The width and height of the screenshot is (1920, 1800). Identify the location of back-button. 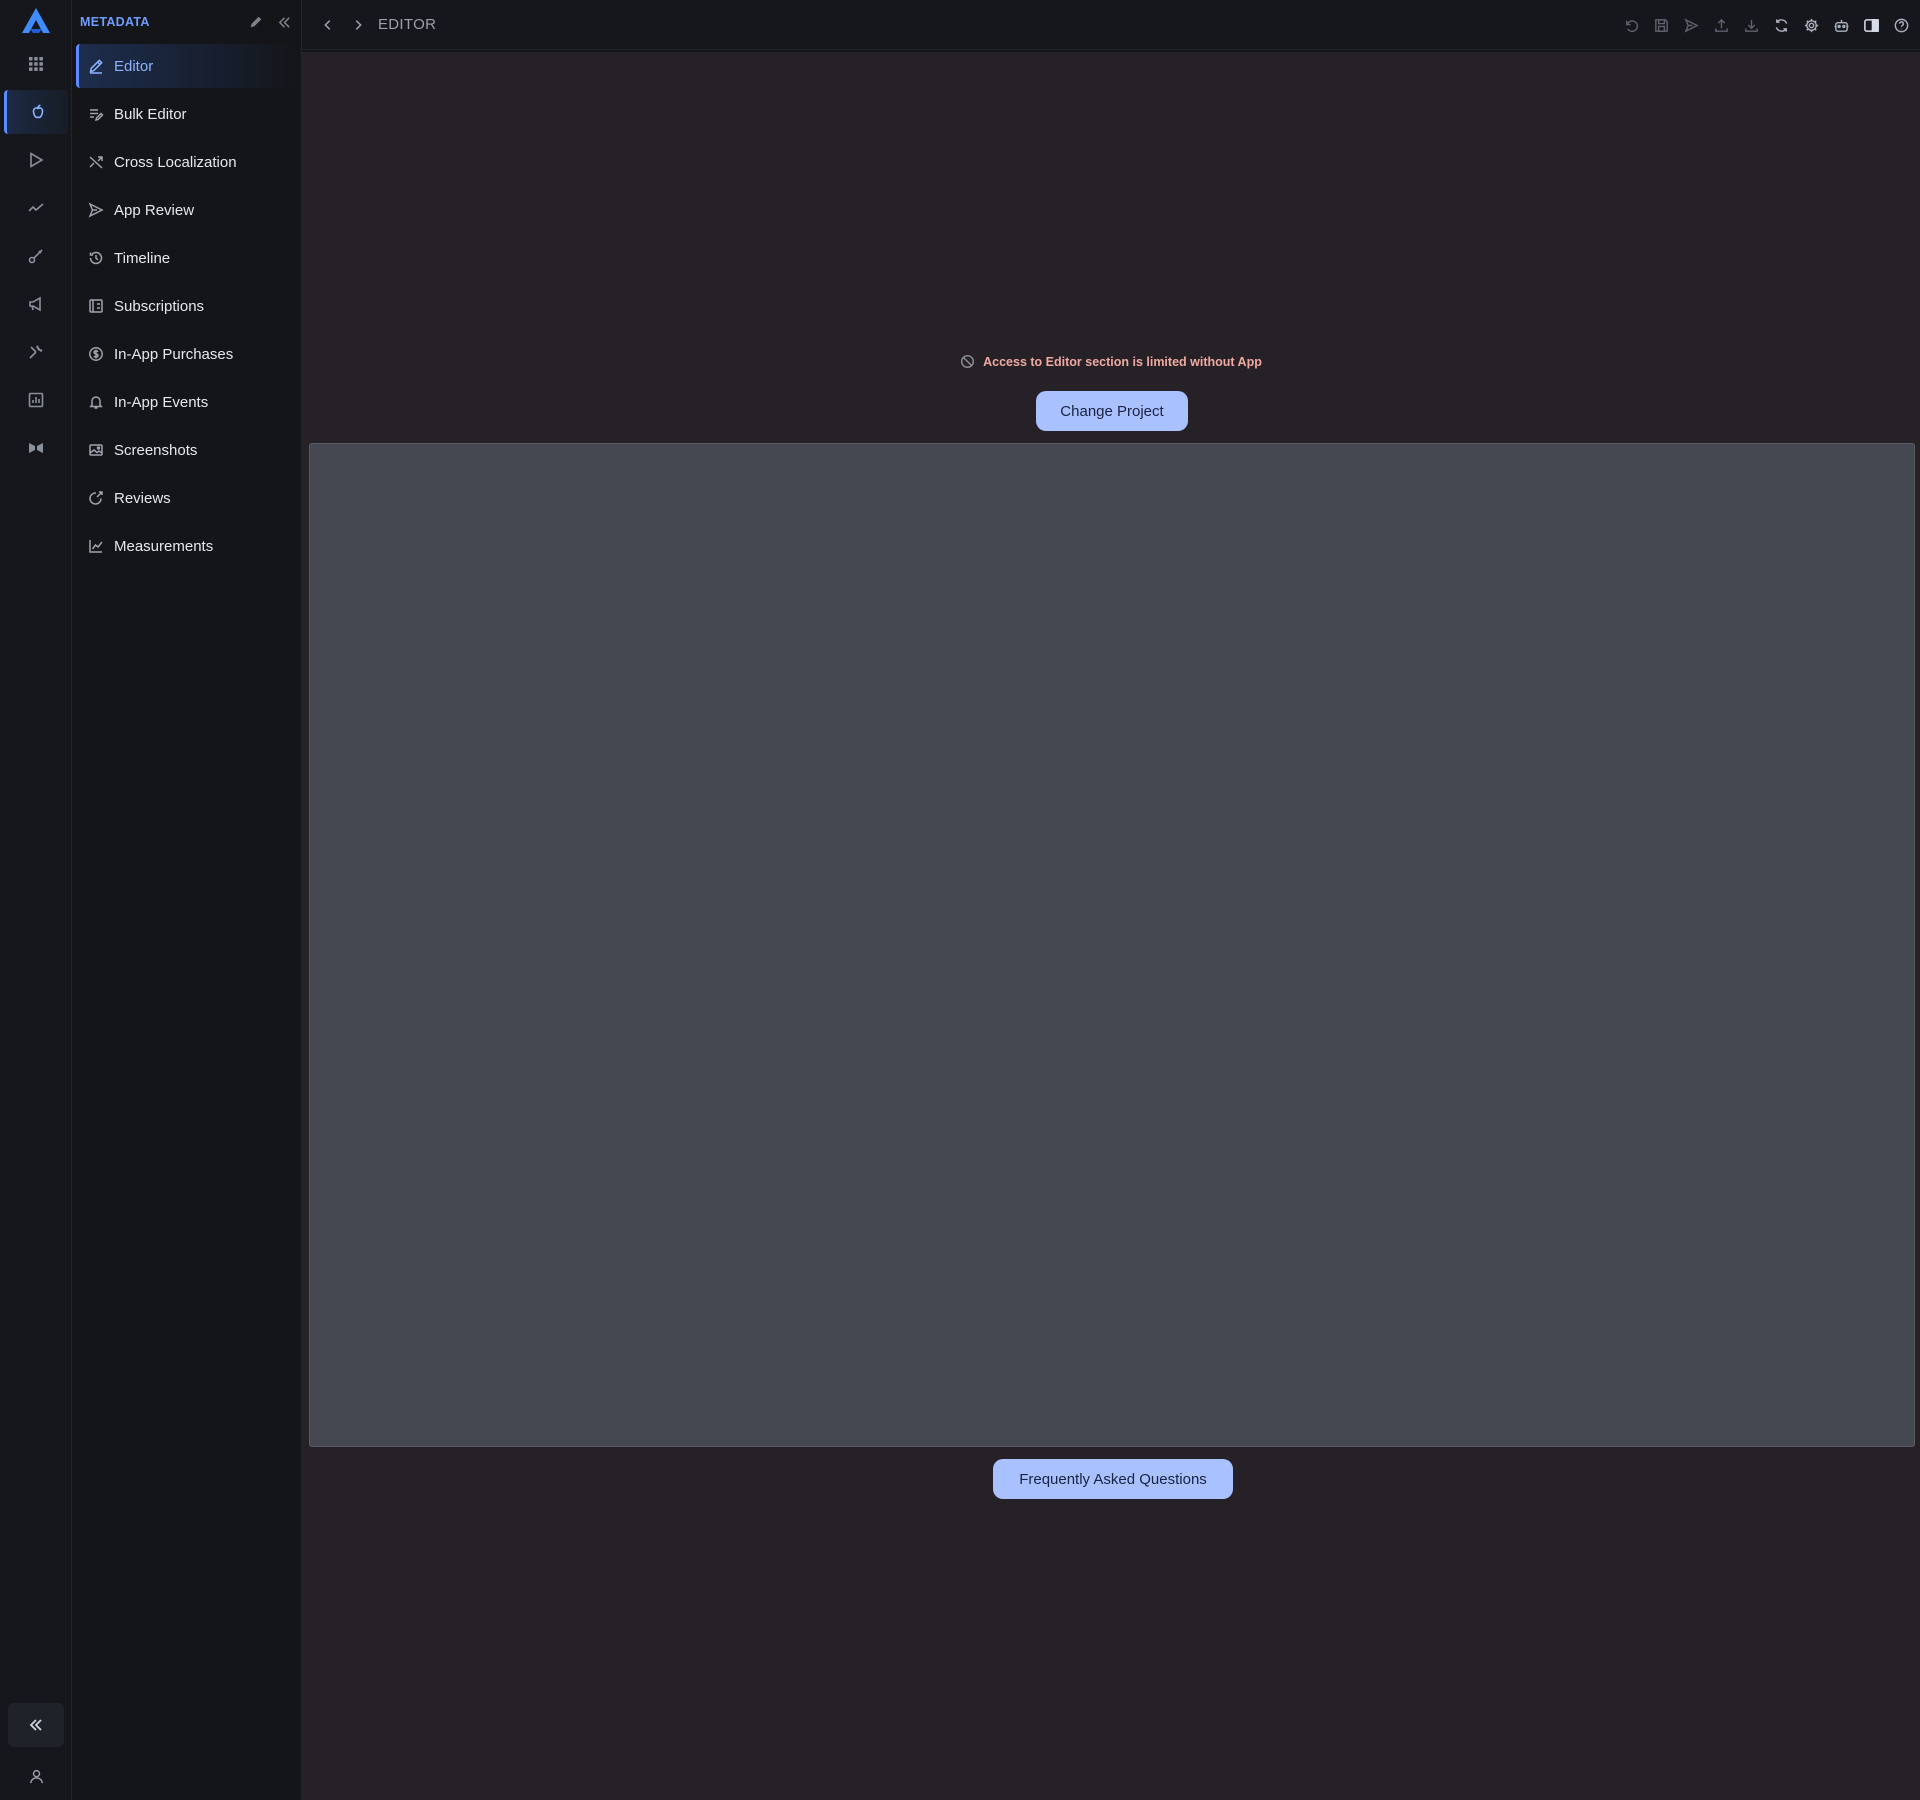
(328, 25).